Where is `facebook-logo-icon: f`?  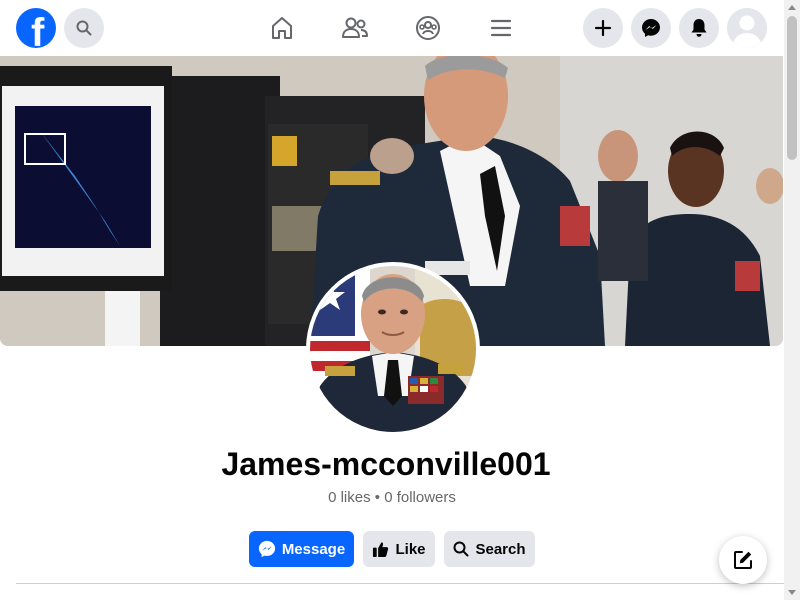 facebook-logo-icon: f is located at coordinates (36, 28).